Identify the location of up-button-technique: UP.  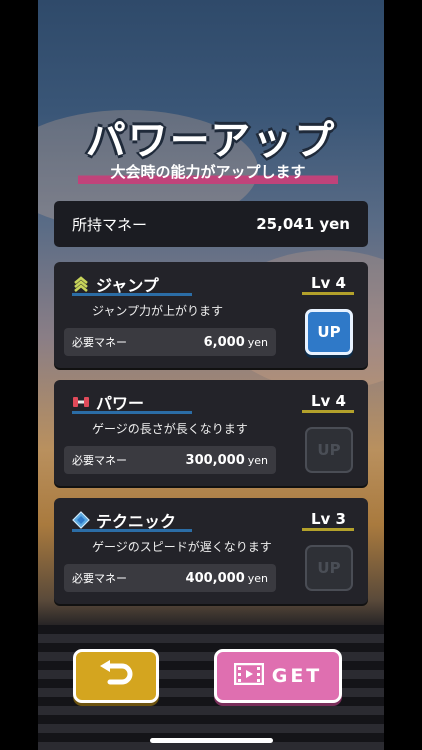
(329, 568).